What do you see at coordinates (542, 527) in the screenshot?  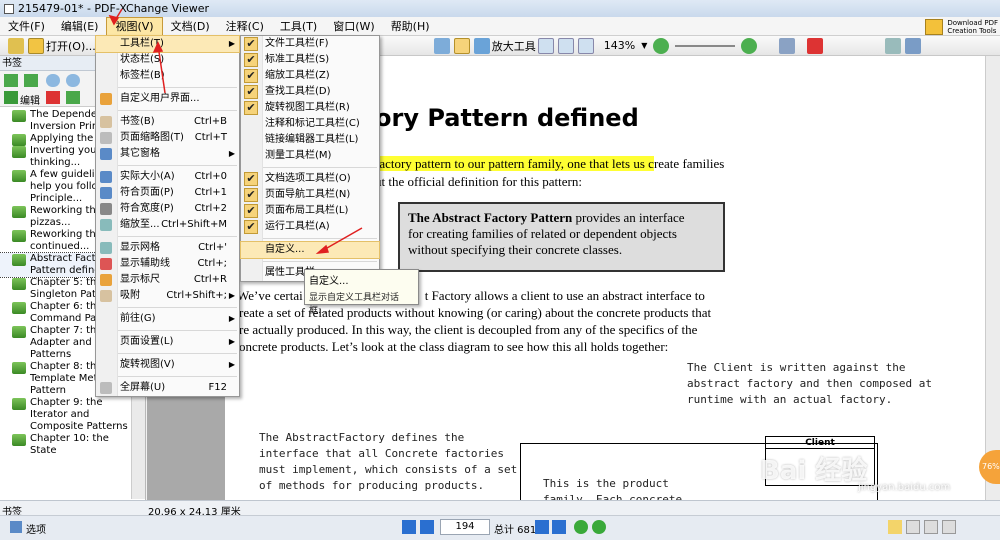 I see `next-page-icon` at bounding box center [542, 527].